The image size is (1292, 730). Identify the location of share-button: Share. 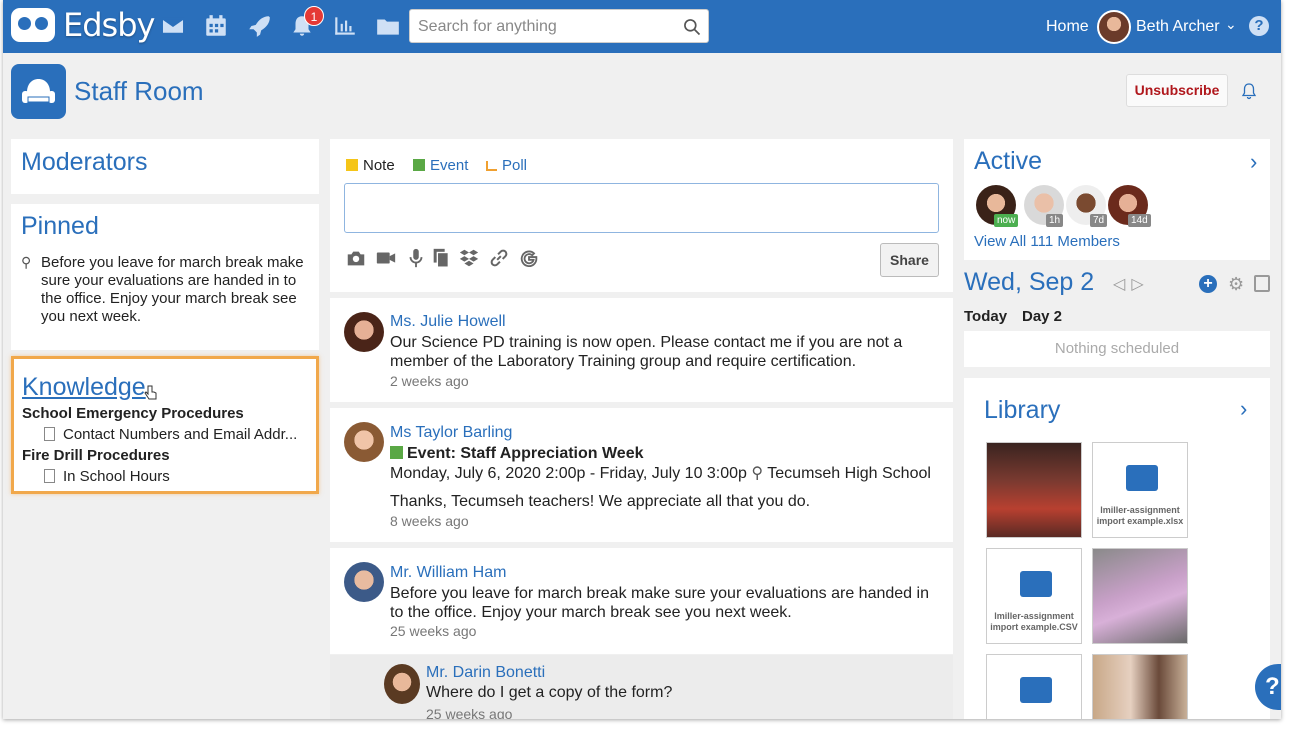
(909, 260).